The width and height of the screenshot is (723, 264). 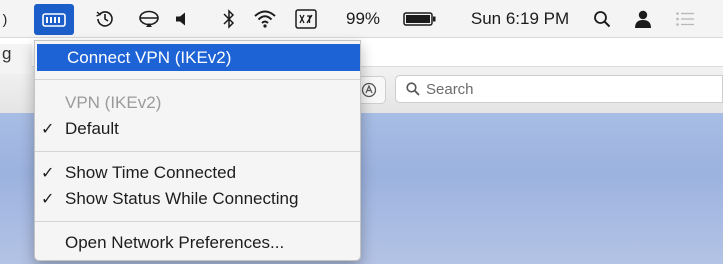 I want to click on notification-center-icon, so click(x=685, y=19).